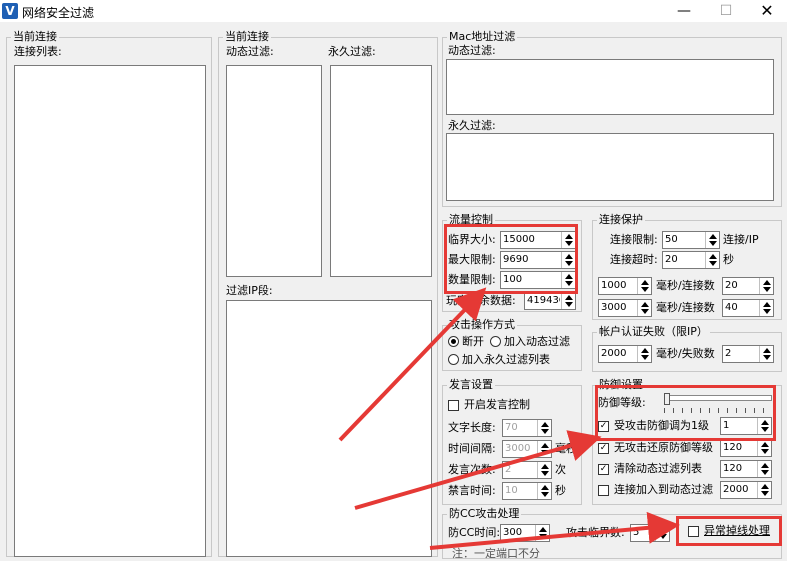 The width and height of the screenshot is (787, 561). I want to click on cc-time-value: 300, so click(513, 532).